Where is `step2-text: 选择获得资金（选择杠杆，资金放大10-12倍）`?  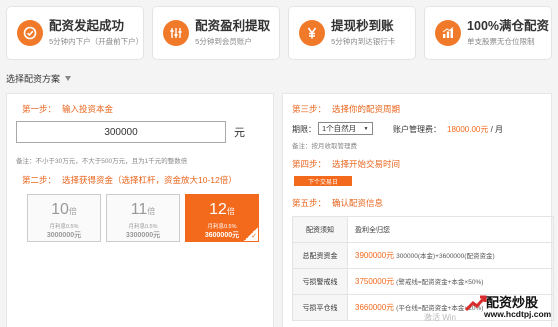
step2-text: 选择获得资金（选择杠杆，资金放大10-12倍） is located at coordinates (149, 180).